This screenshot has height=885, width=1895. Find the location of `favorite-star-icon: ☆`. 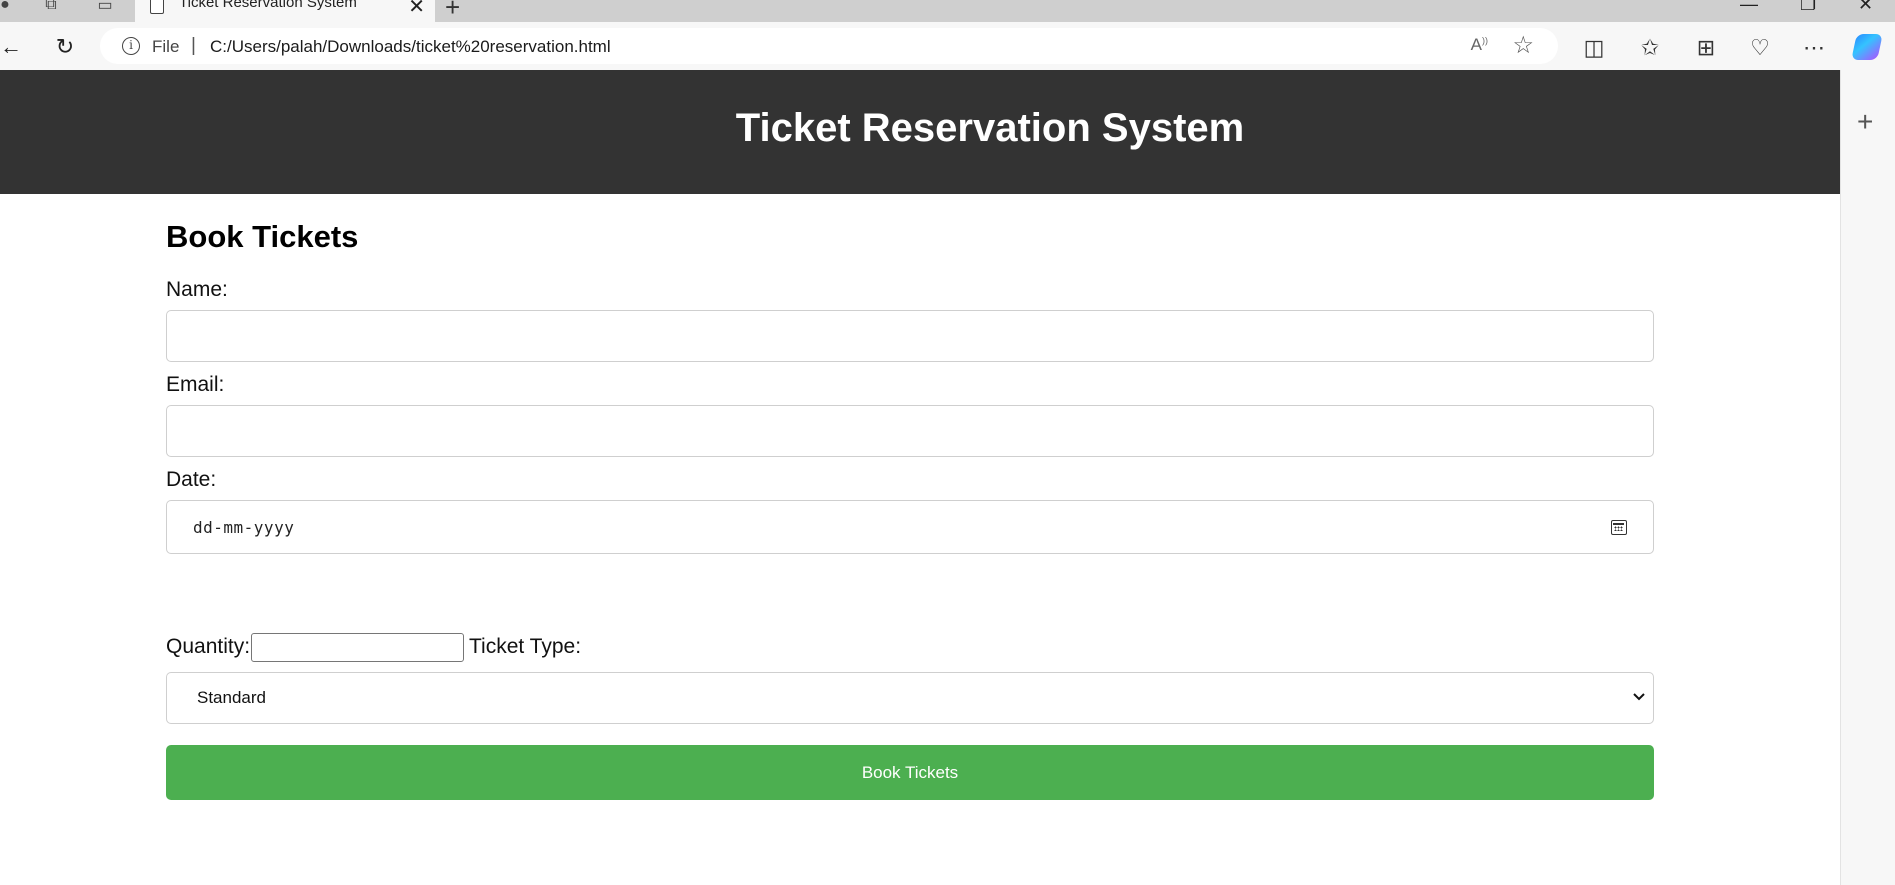

favorite-star-icon: ☆ is located at coordinates (1523, 45).